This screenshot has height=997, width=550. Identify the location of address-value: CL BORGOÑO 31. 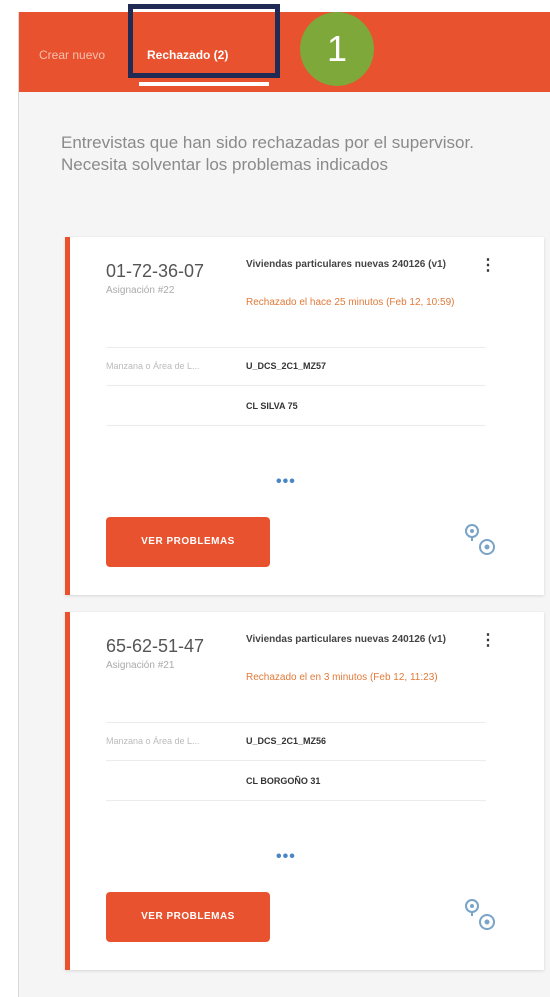
(283, 781).